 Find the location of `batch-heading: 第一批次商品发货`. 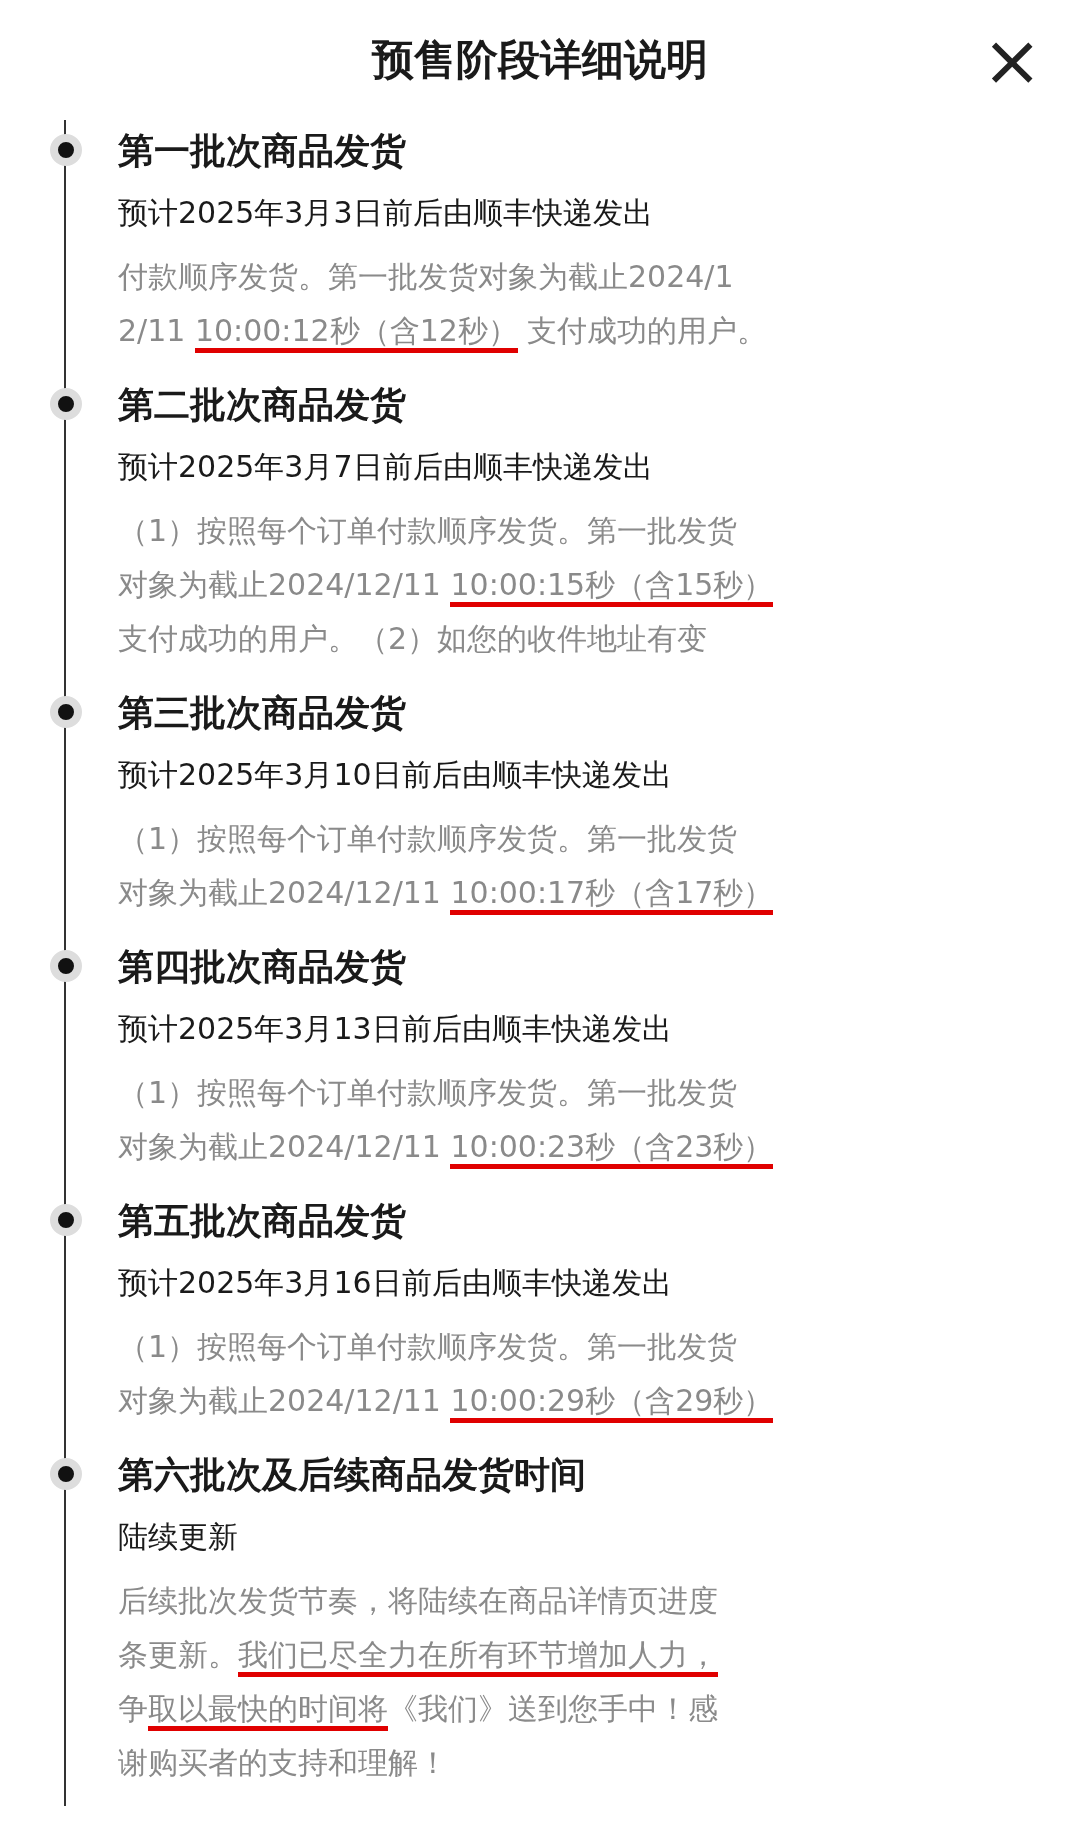

batch-heading: 第一批次商品发货 is located at coordinates (262, 151).